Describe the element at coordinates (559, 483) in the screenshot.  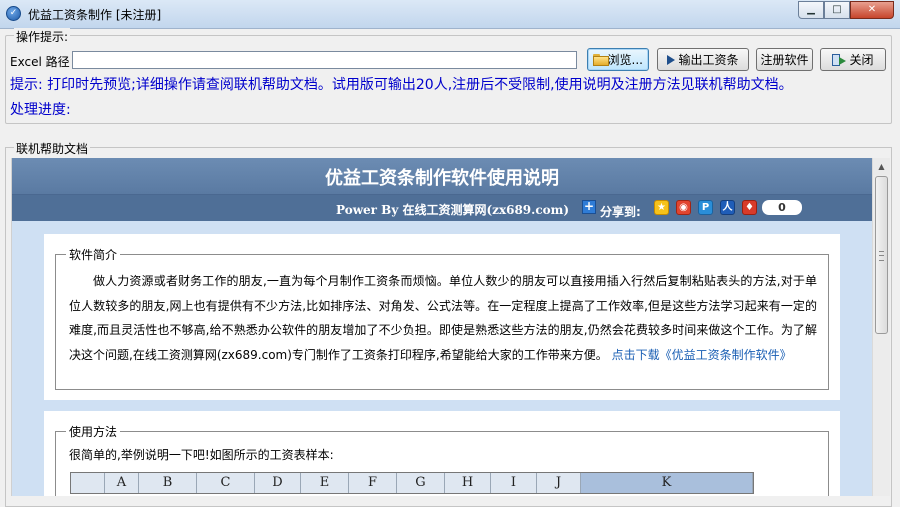
I see `column-header-J: J` at that location.